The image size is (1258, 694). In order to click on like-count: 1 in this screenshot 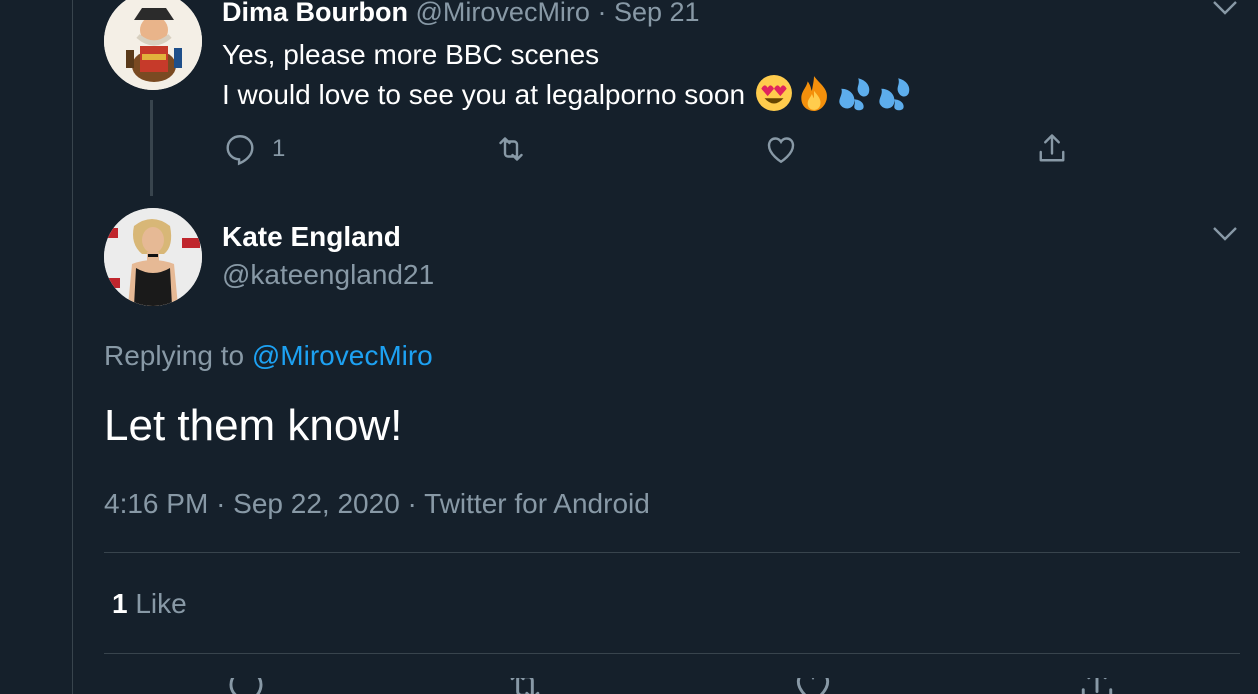, I will do `click(120, 603)`.